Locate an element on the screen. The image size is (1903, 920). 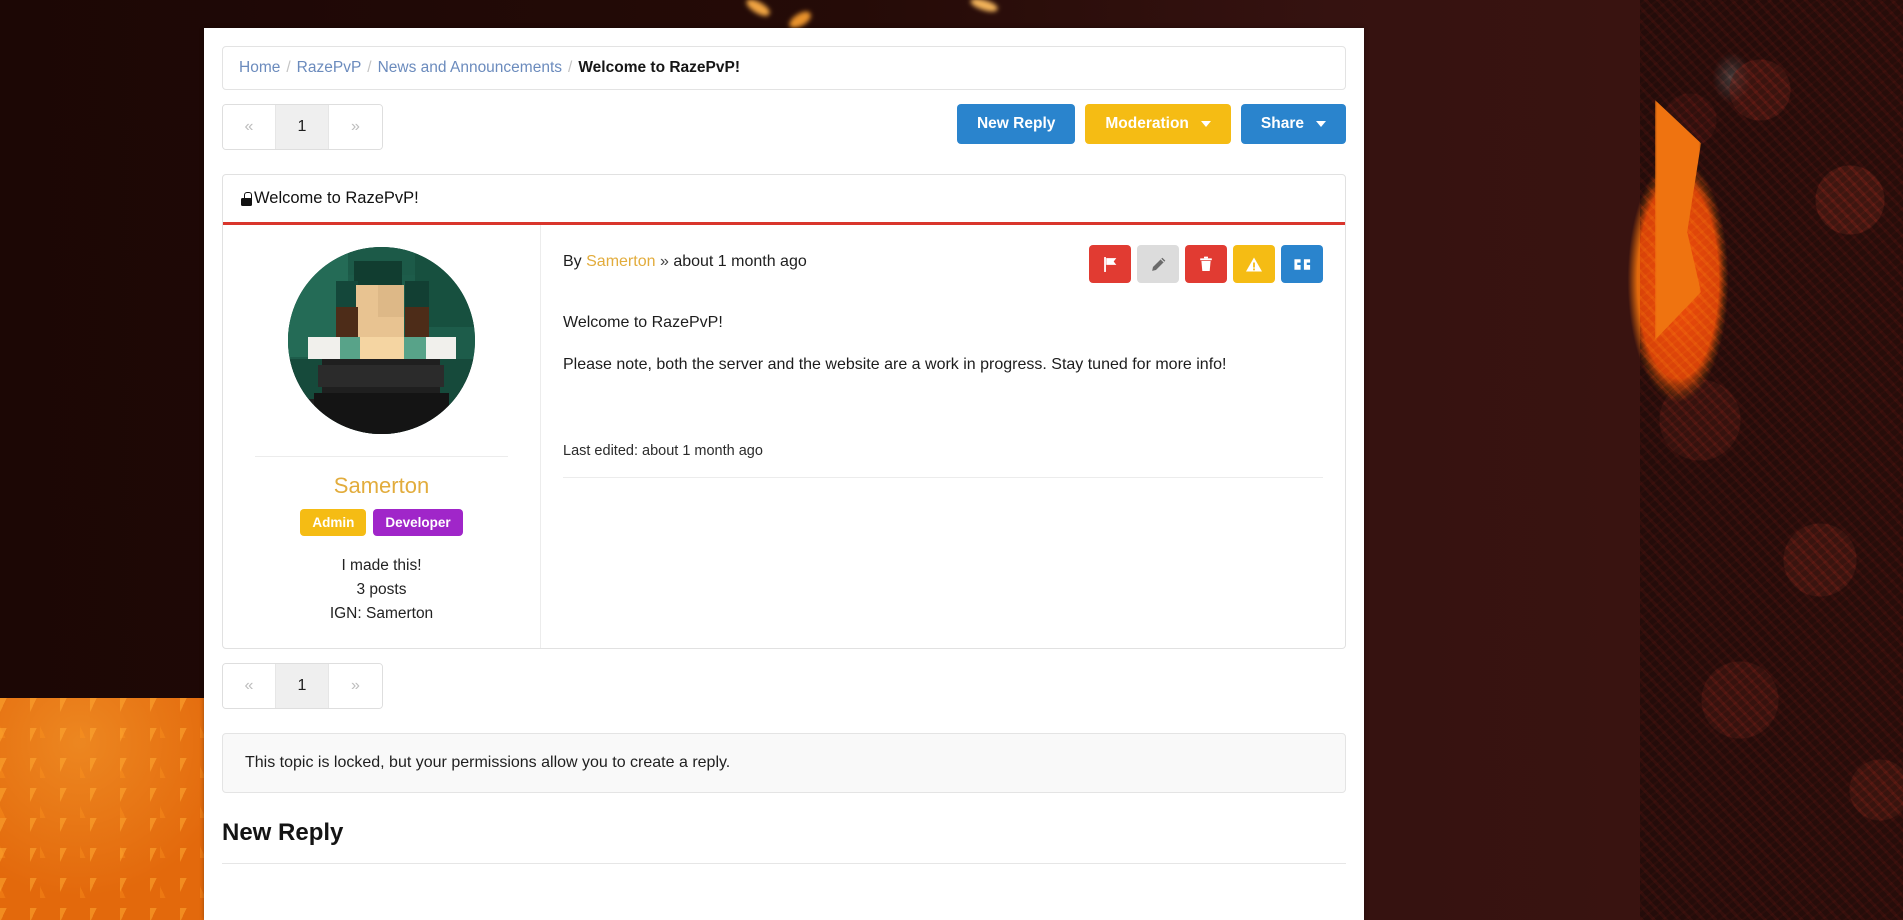
new-reply-divider is located at coordinates (784, 863).